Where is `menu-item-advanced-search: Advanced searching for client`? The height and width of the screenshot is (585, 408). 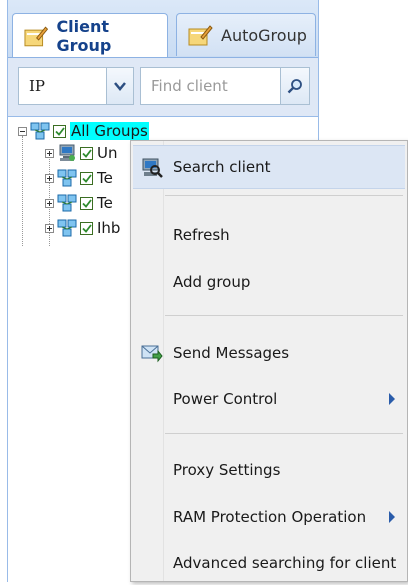 menu-item-advanced-search: Advanced searching for client is located at coordinates (269, 563).